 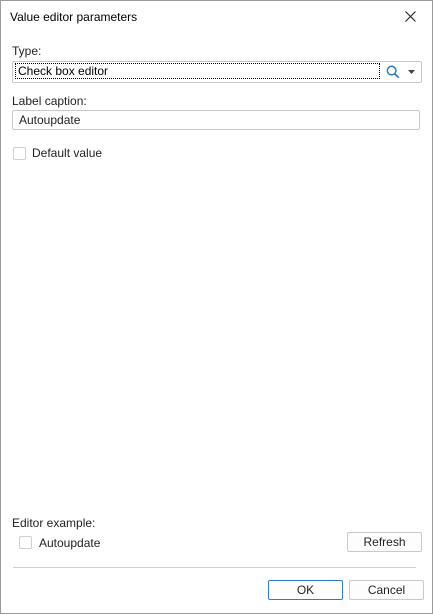 I want to click on chevron-down-icon, so click(x=411, y=72).